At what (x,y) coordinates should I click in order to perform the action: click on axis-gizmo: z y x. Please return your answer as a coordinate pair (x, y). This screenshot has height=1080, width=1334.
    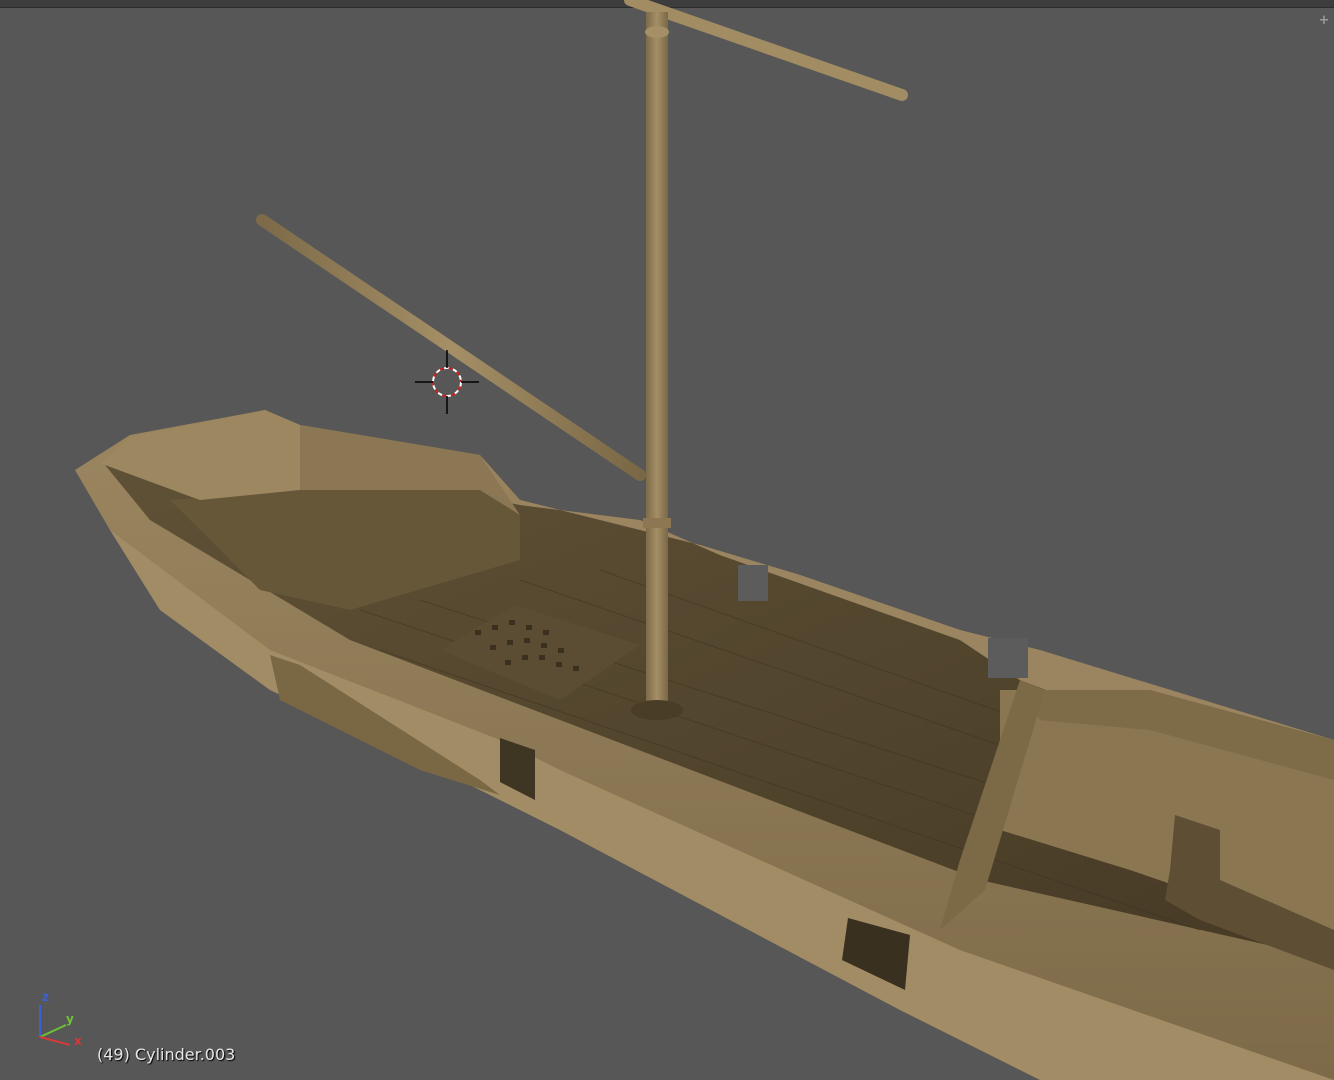
    Looking at the image, I should click on (60, 1019).